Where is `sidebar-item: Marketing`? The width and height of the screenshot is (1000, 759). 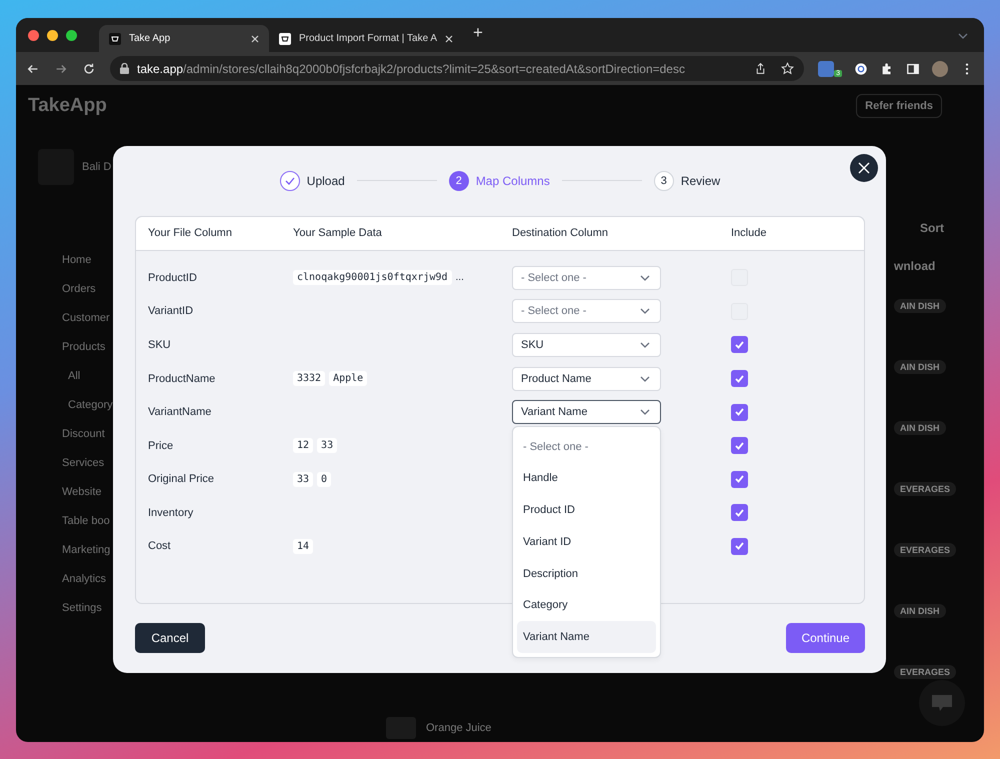 sidebar-item: Marketing is located at coordinates (75, 549).